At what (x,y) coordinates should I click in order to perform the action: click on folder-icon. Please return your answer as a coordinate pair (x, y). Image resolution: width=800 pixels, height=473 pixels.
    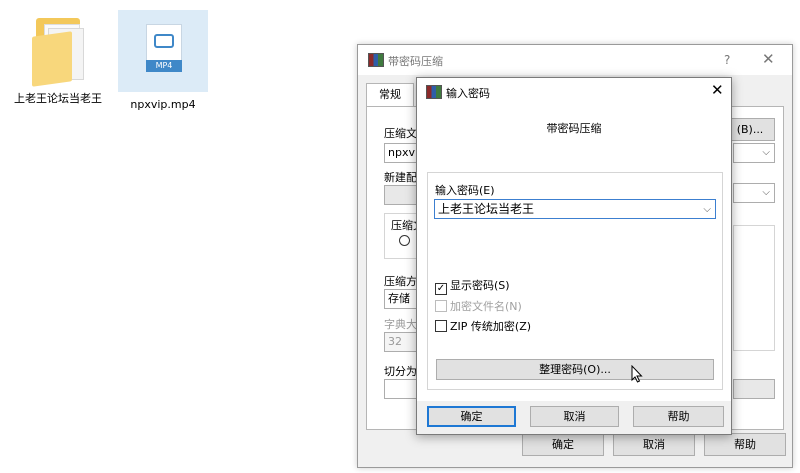
    Looking at the image, I should click on (58, 48).